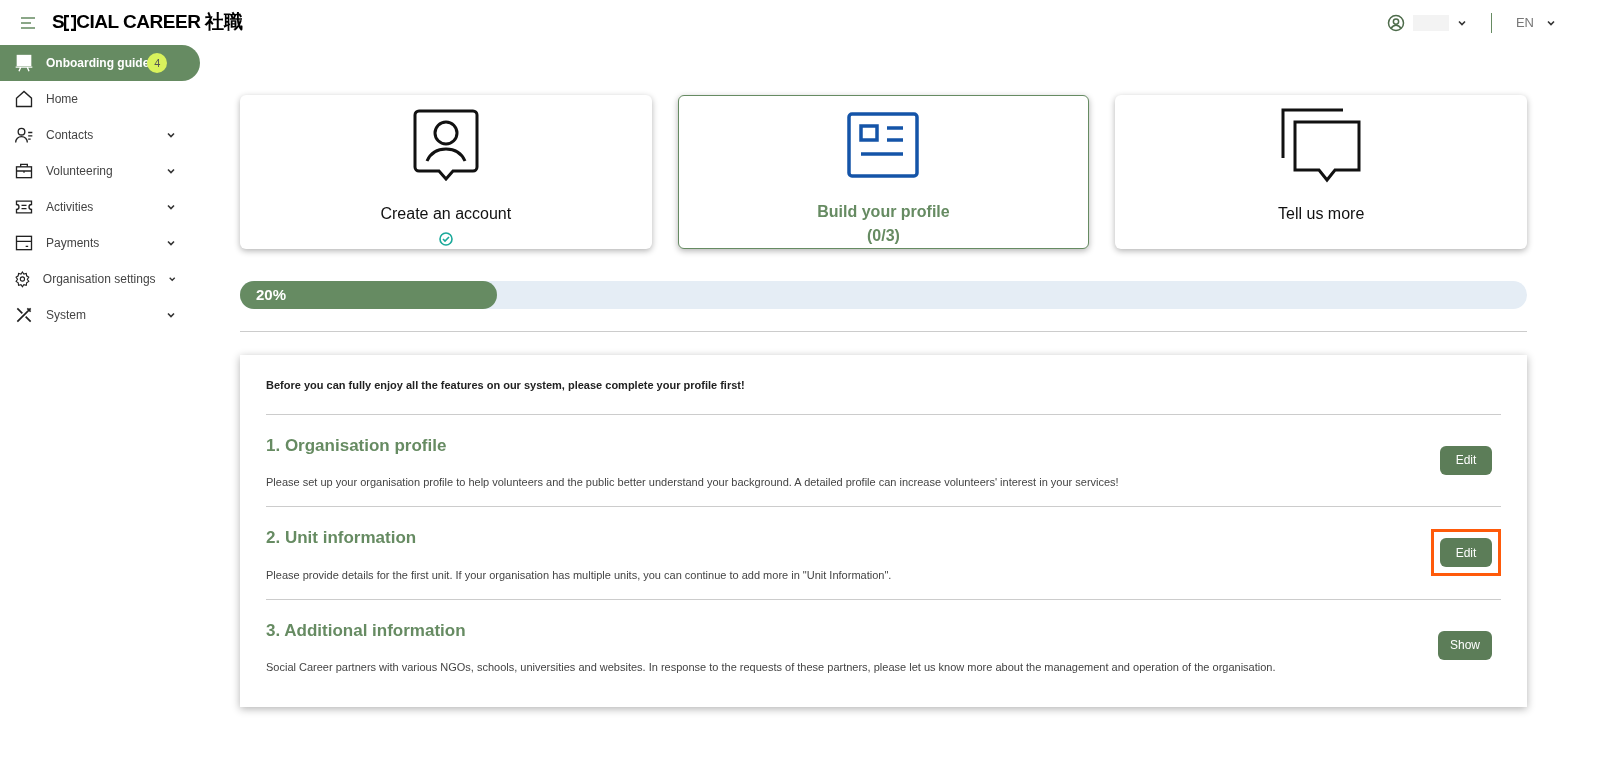  Describe the element at coordinates (1321, 214) in the screenshot. I see `step-title: Tell us more` at that location.